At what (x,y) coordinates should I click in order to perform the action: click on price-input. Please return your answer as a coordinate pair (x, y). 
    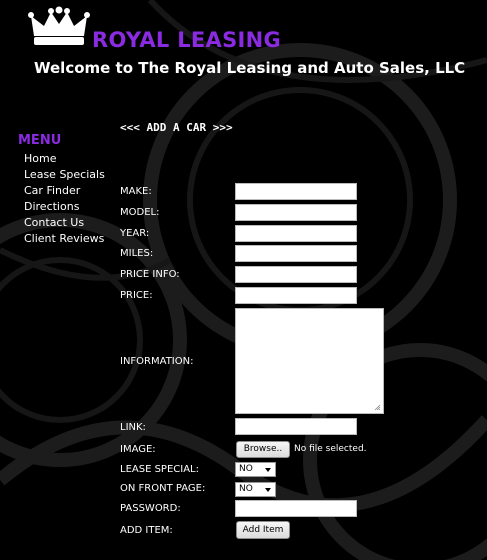
    Looking at the image, I should click on (296, 295).